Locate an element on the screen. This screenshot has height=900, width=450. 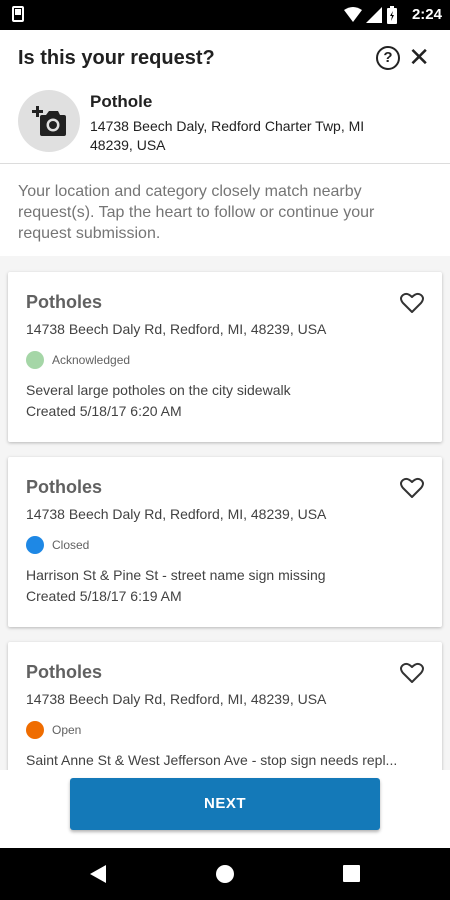
bottom-action-bar: NEXT is located at coordinates (225, 809).